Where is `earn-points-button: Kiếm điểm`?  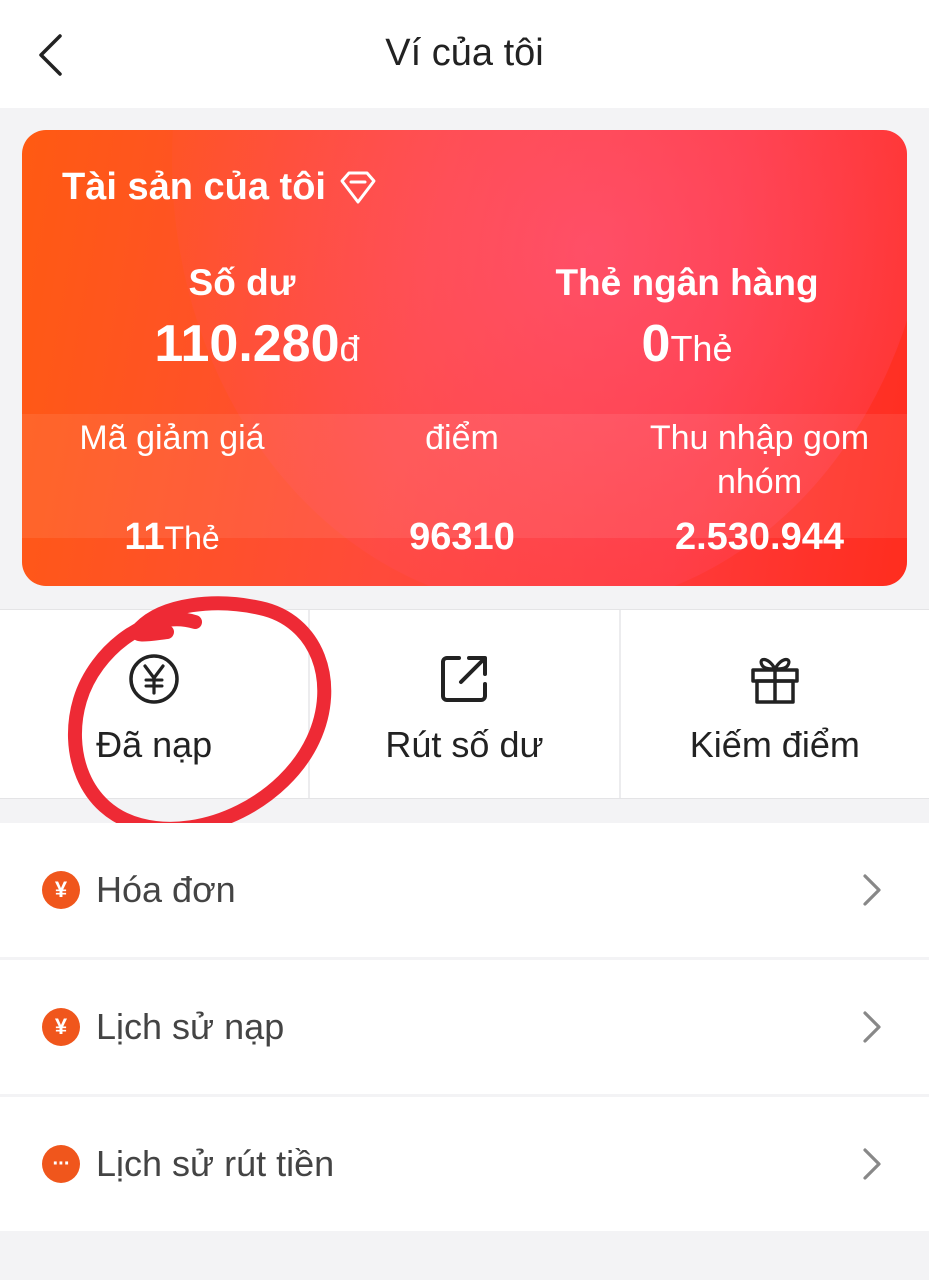
earn-points-button: Kiếm điểm is located at coordinates (773, 704).